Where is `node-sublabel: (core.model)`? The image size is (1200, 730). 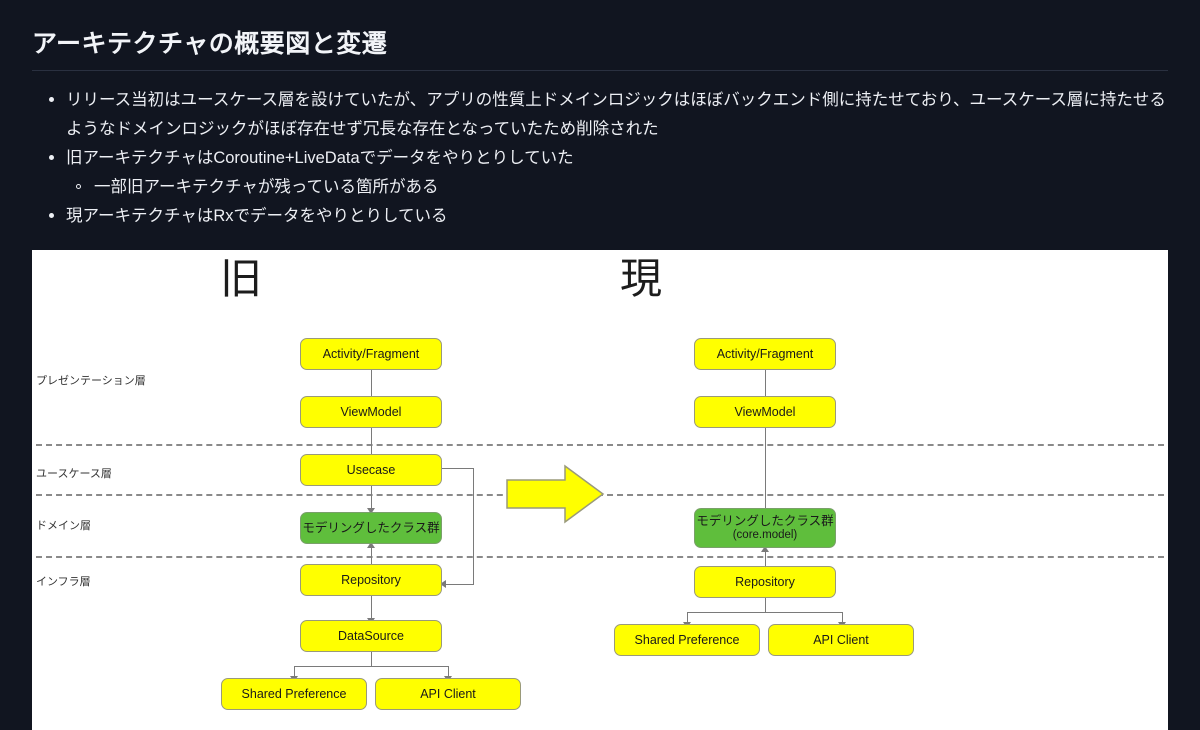 node-sublabel: (core.model) is located at coordinates (765, 534).